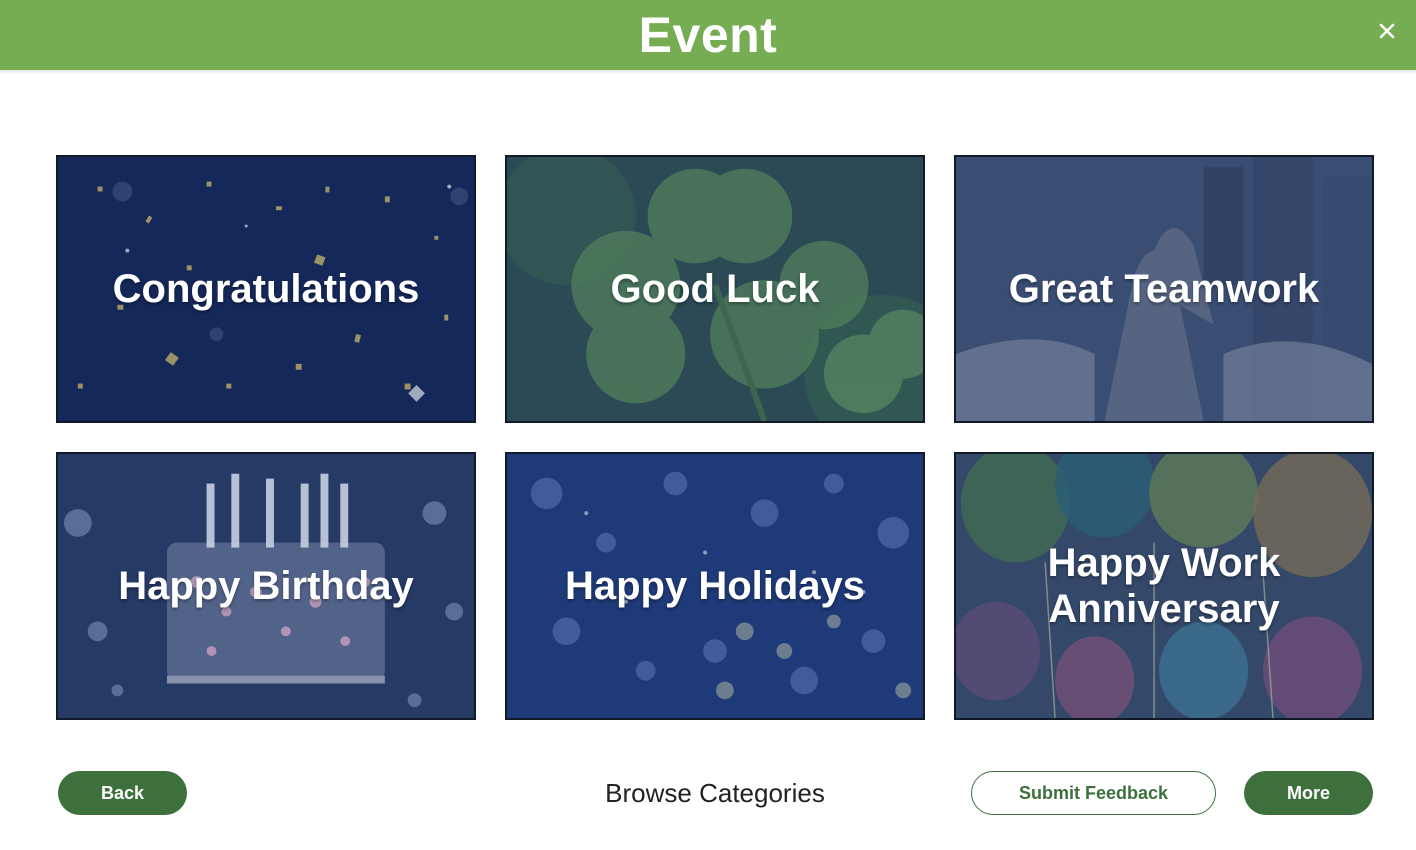  I want to click on card-happy-holidays: Happy Holidays, so click(715, 586).